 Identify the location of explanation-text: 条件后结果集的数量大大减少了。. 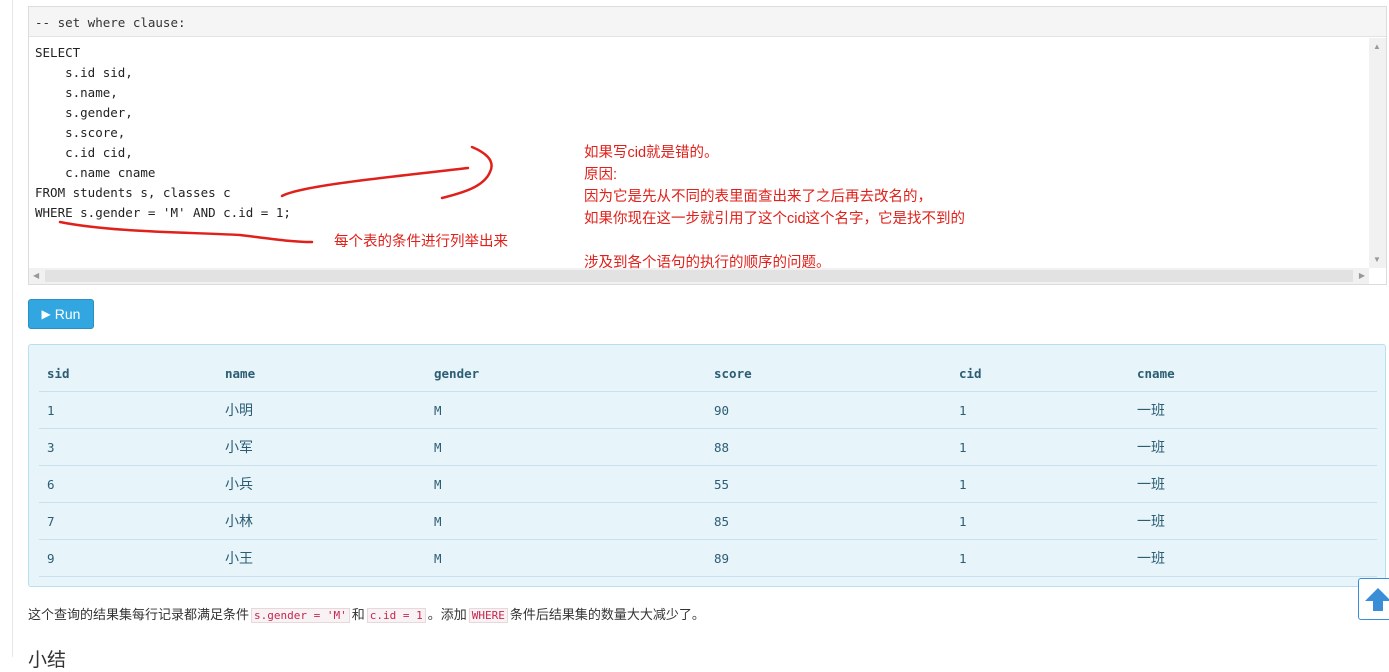
(607, 614).